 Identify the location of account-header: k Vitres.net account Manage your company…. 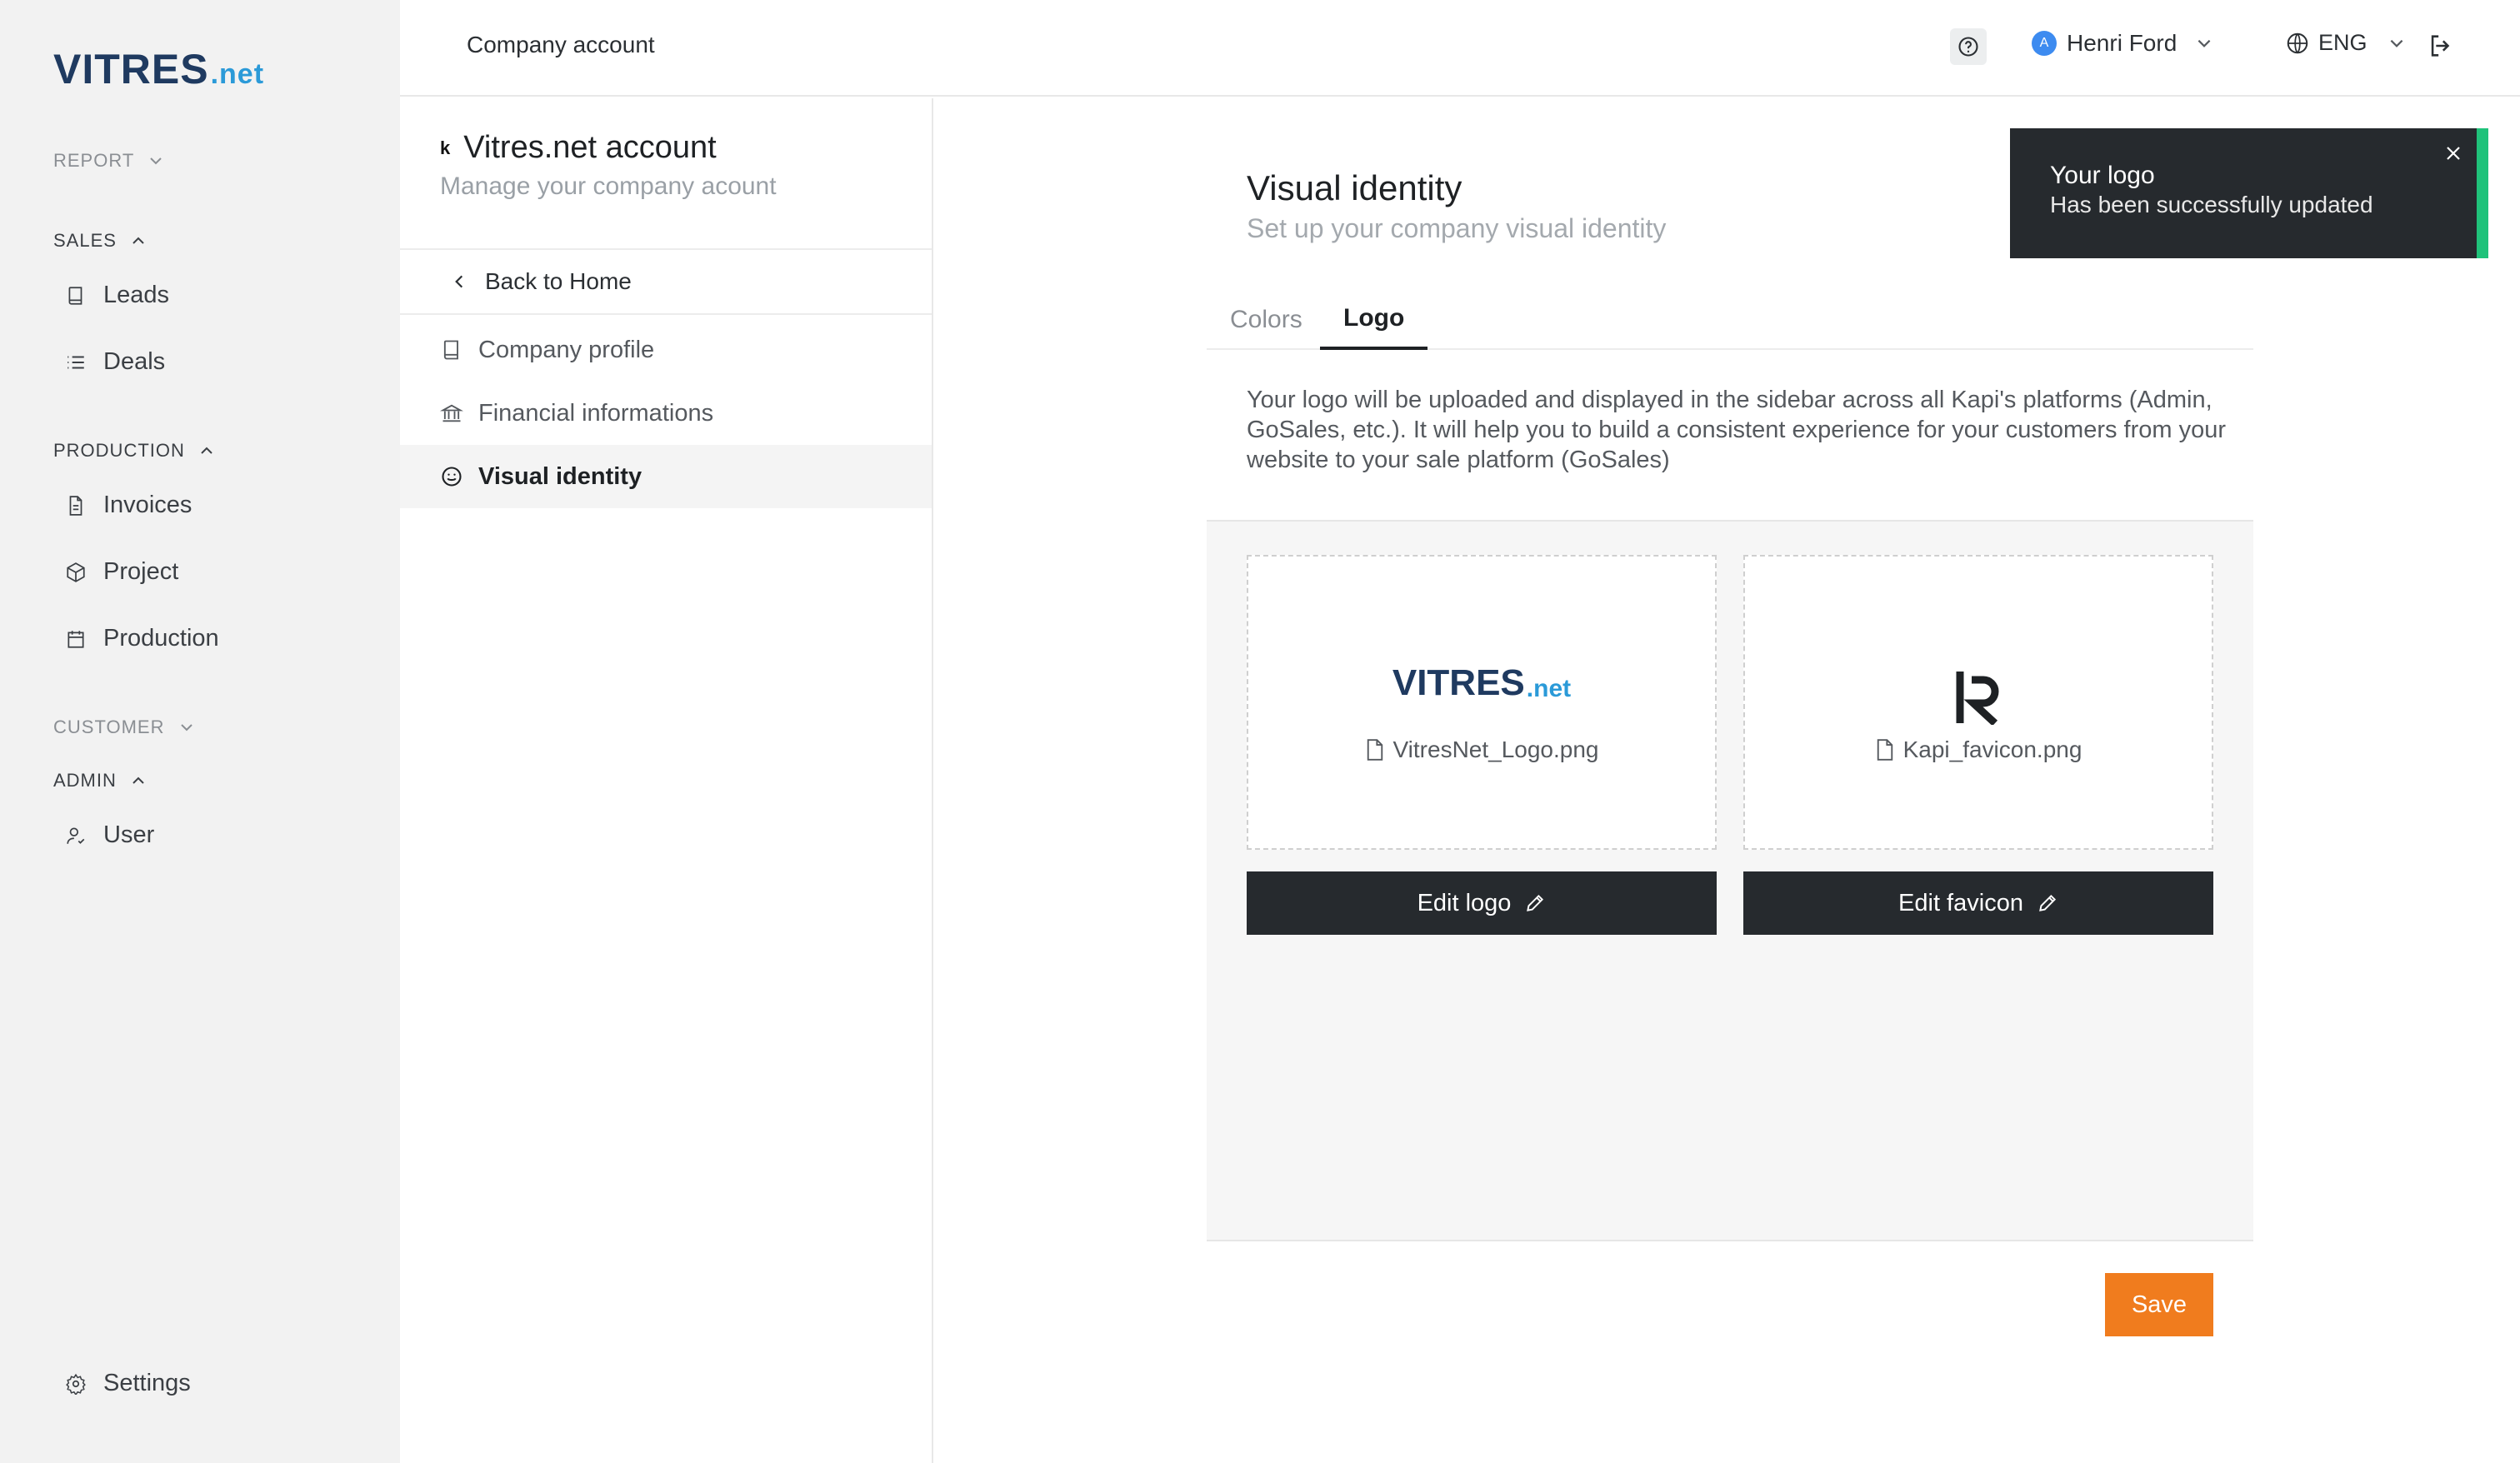
(608, 165).